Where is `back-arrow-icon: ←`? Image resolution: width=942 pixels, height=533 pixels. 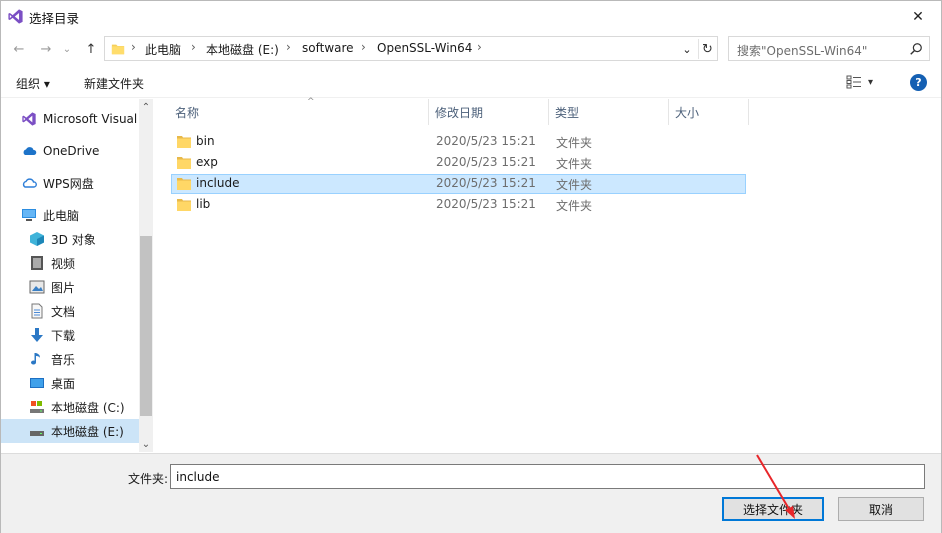
back-arrow-icon: ← is located at coordinates (19, 49).